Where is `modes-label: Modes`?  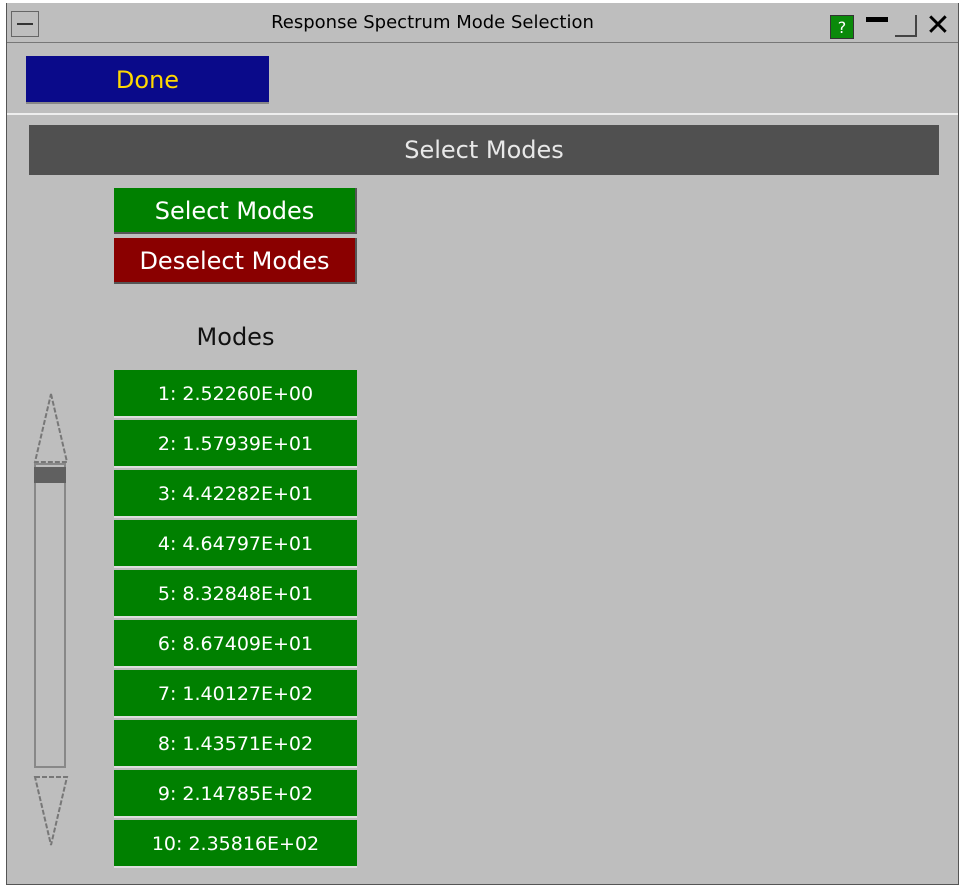
modes-label: Modes is located at coordinates (235, 337).